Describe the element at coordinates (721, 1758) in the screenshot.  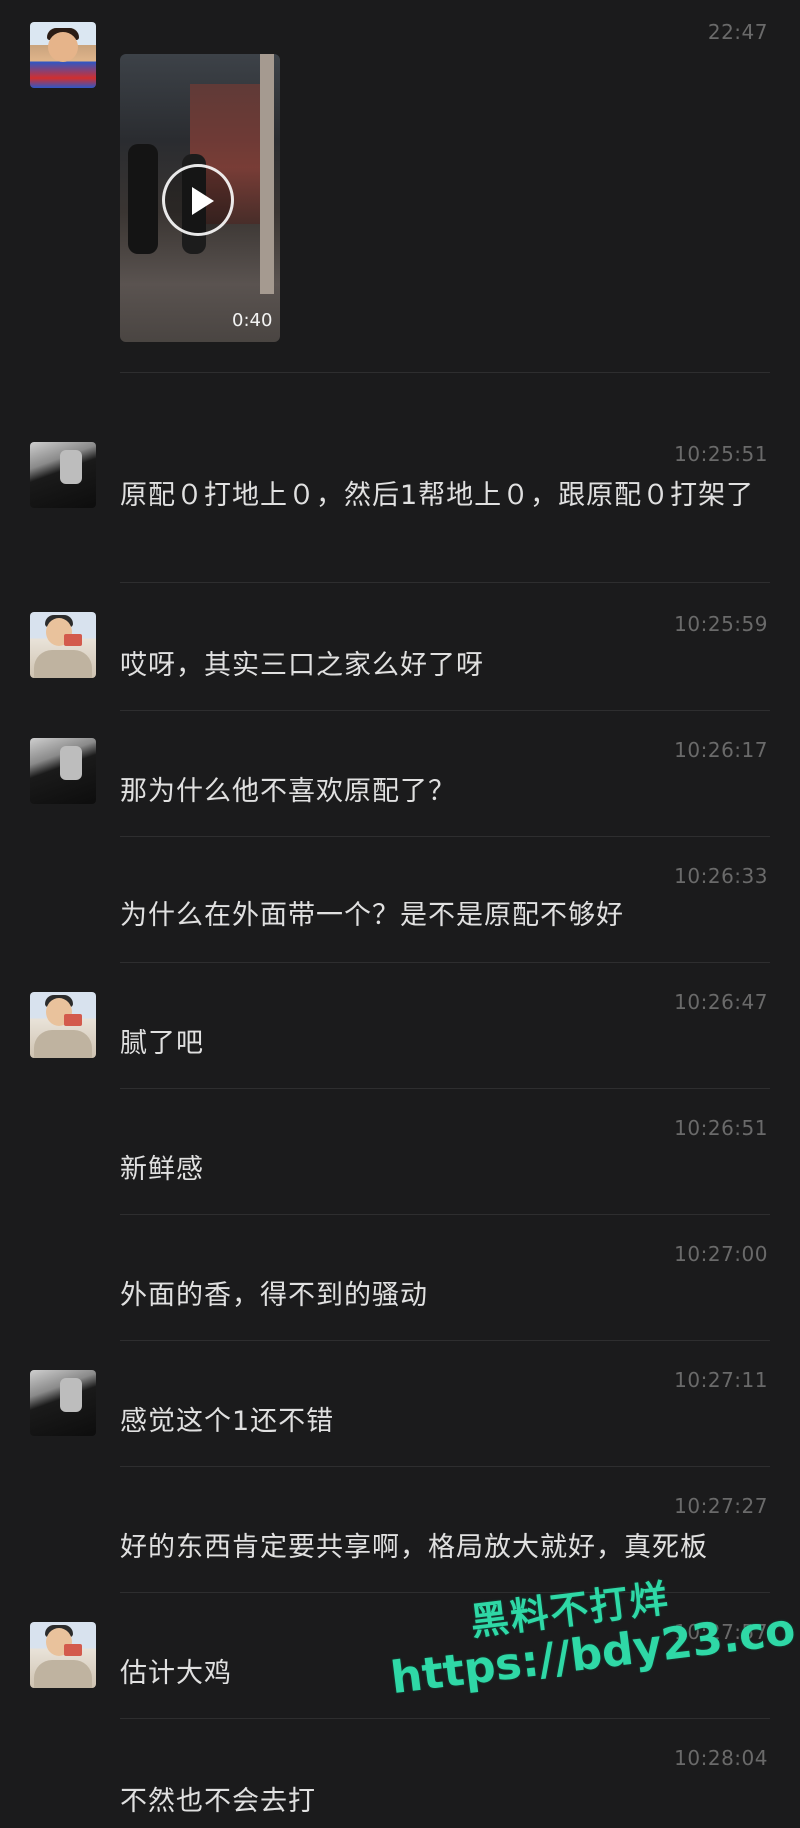
I see `message-time: 10:28:04` at that location.